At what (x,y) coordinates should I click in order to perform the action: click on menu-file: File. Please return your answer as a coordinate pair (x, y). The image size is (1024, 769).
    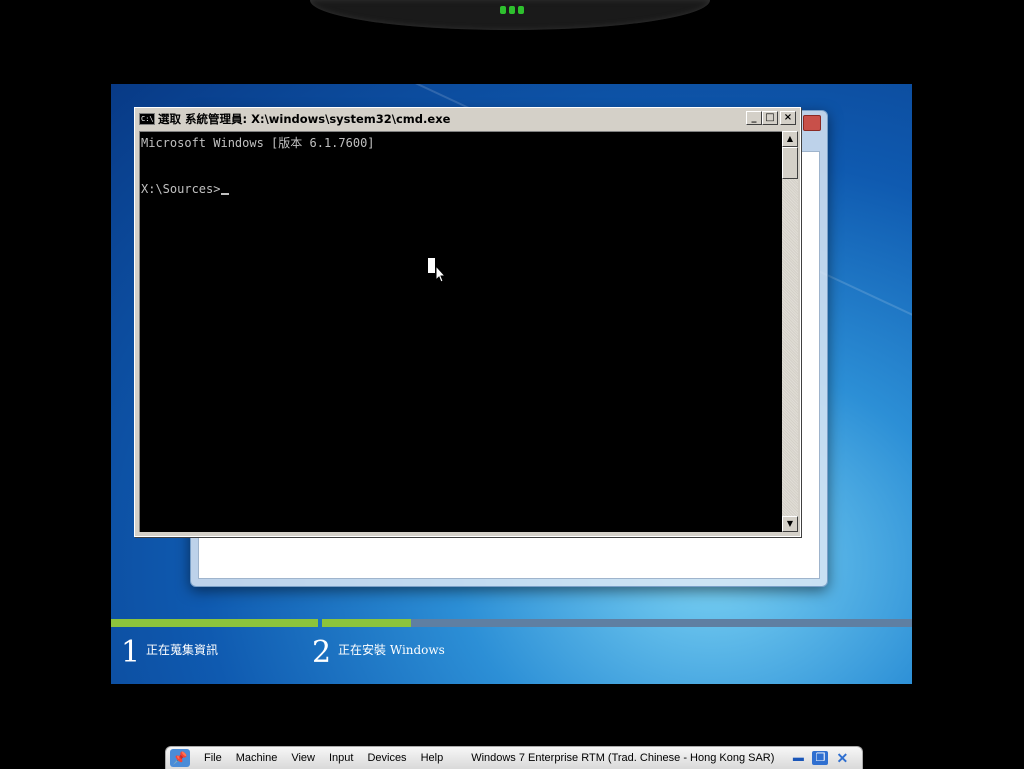
    Looking at the image, I should click on (213, 758).